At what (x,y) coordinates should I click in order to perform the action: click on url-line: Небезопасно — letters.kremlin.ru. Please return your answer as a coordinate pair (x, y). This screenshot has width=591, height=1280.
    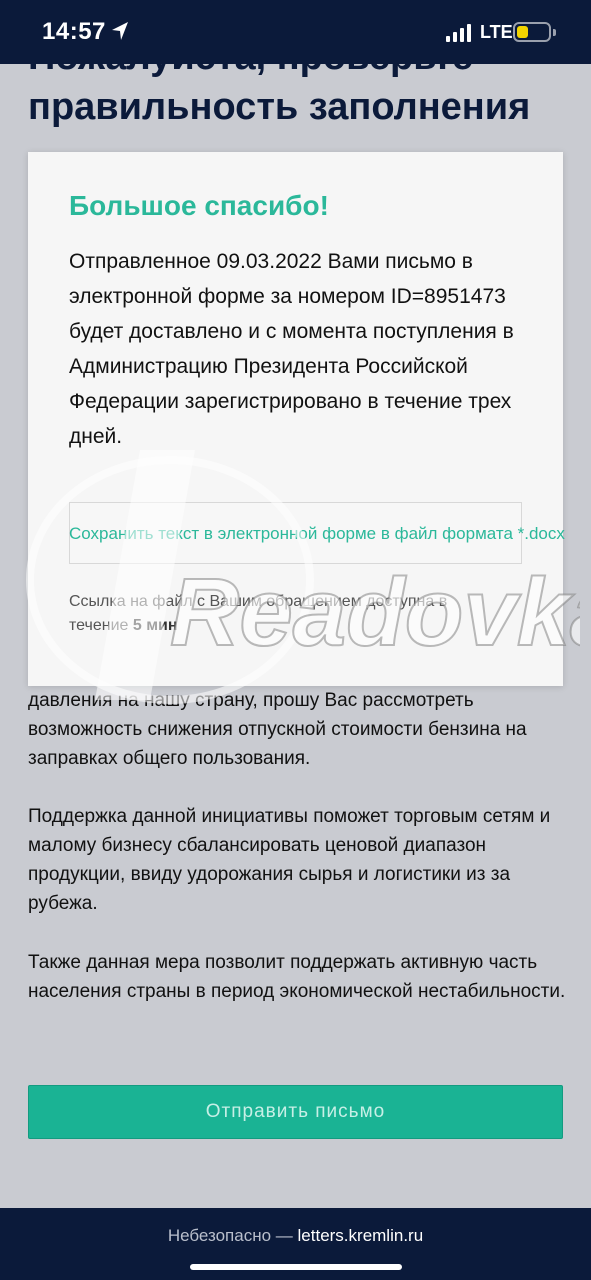
    Looking at the image, I should click on (295, 1236).